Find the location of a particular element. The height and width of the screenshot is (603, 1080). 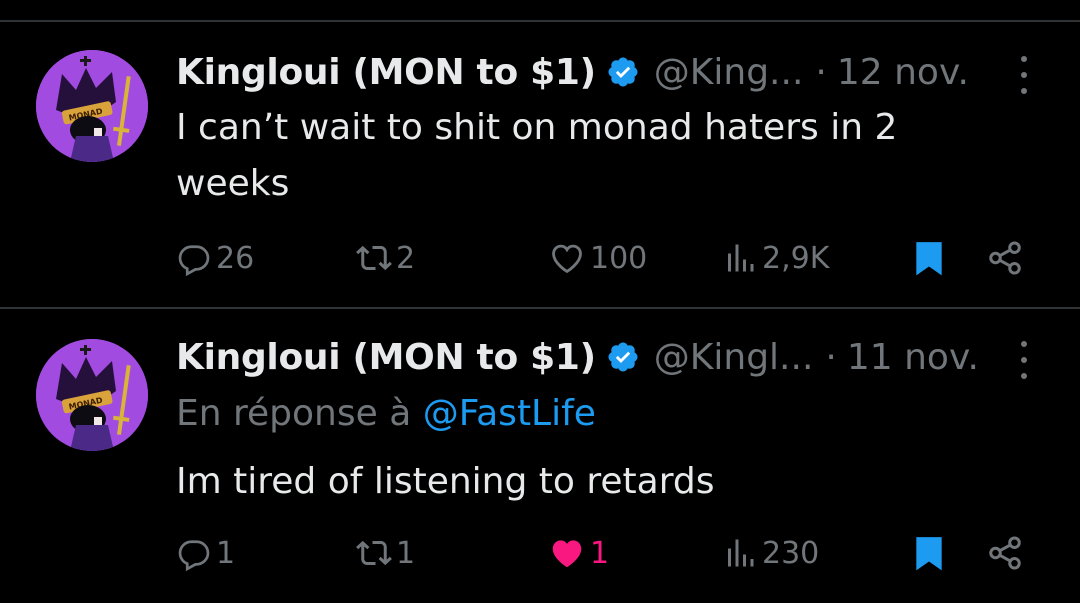

reply-count: 1 is located at coordinates (226, 553).